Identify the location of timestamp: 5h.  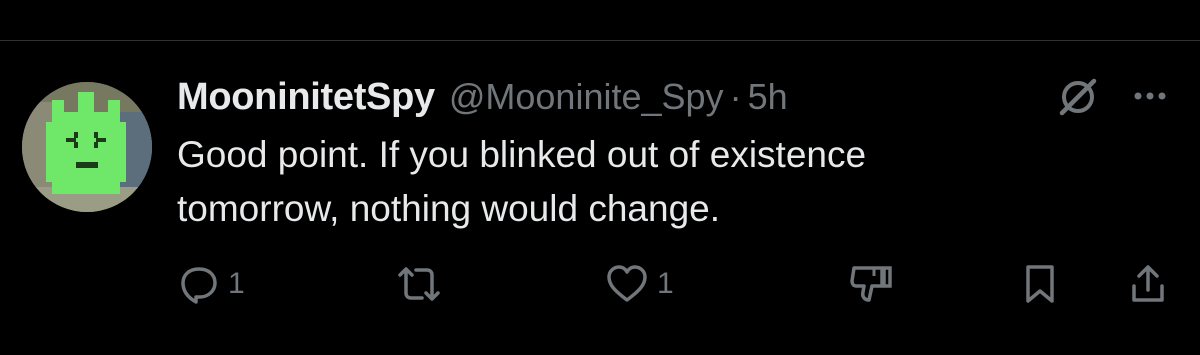
(768, 97).